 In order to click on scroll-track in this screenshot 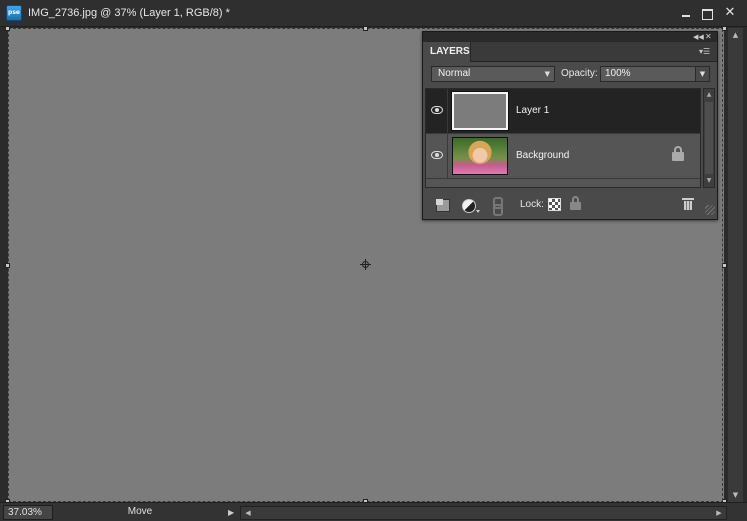, I will do `click(709, 138)`.